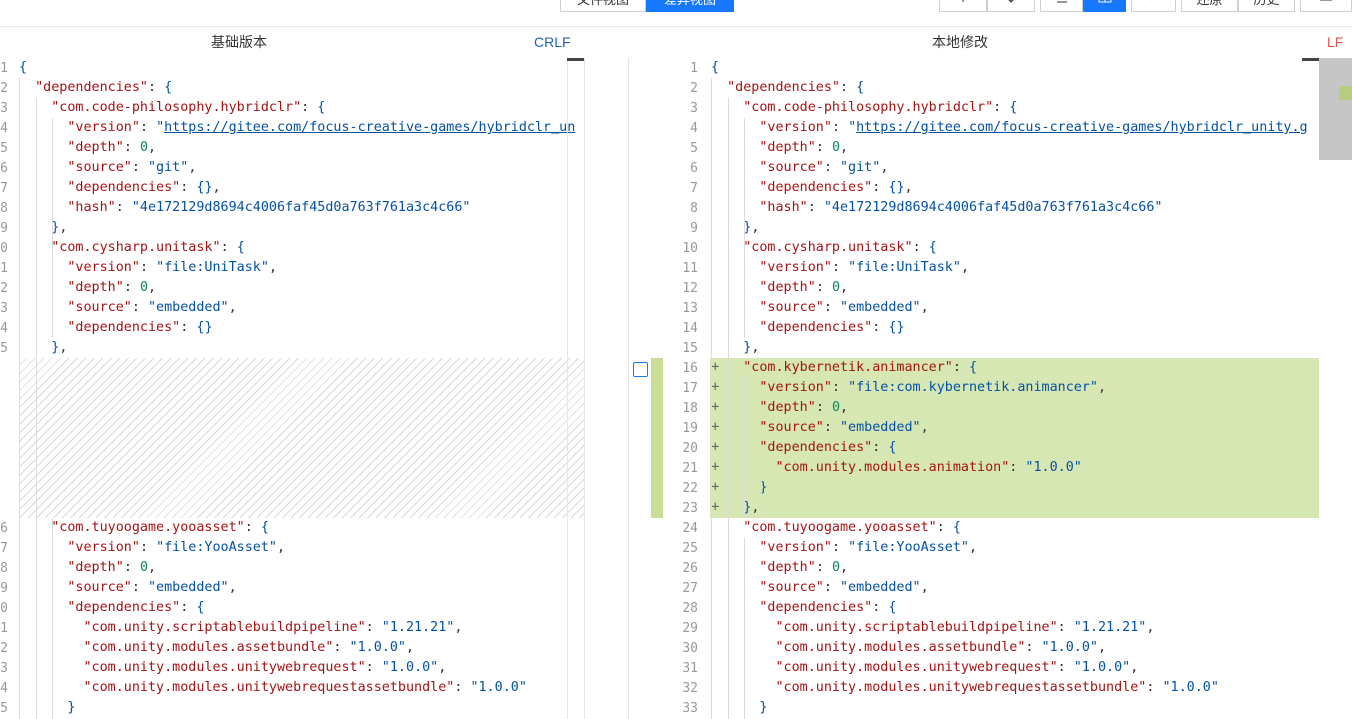  What do you see at coordinates (690, 688) in the screenshot?
I see `line-number: 32` at bounding box center [690, 688].